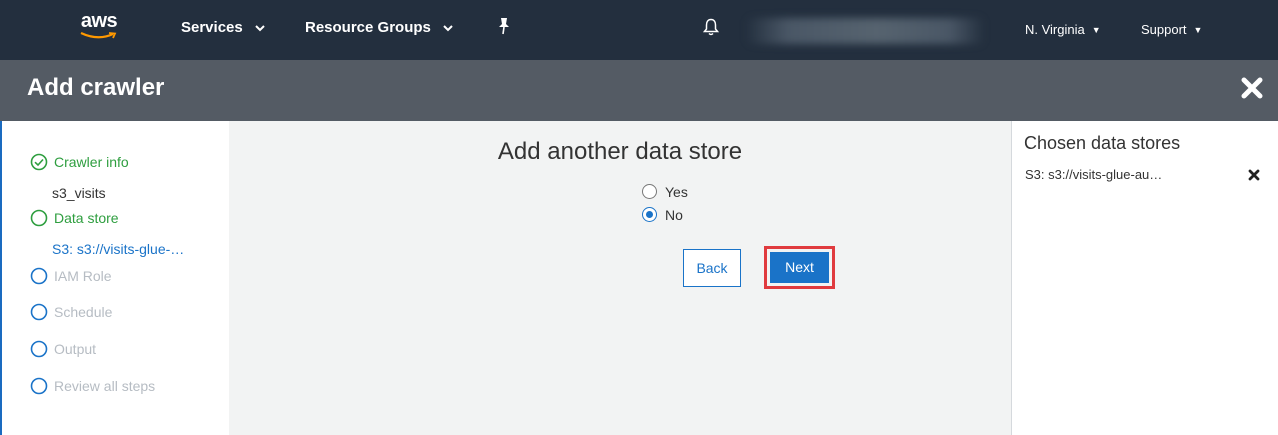  I want to click on step-label: IAM Role, so click(83, 276).